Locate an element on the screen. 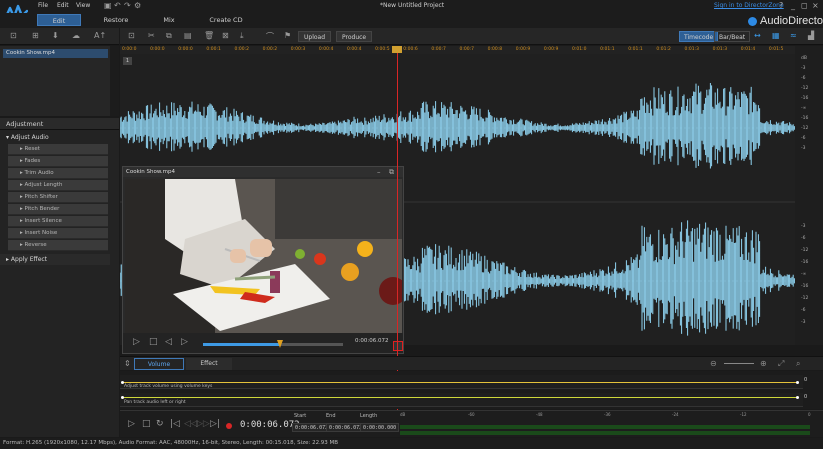  fx-item-pitch-shifter: ▸ Pitch Shifter is located at coordinates (58, 197).